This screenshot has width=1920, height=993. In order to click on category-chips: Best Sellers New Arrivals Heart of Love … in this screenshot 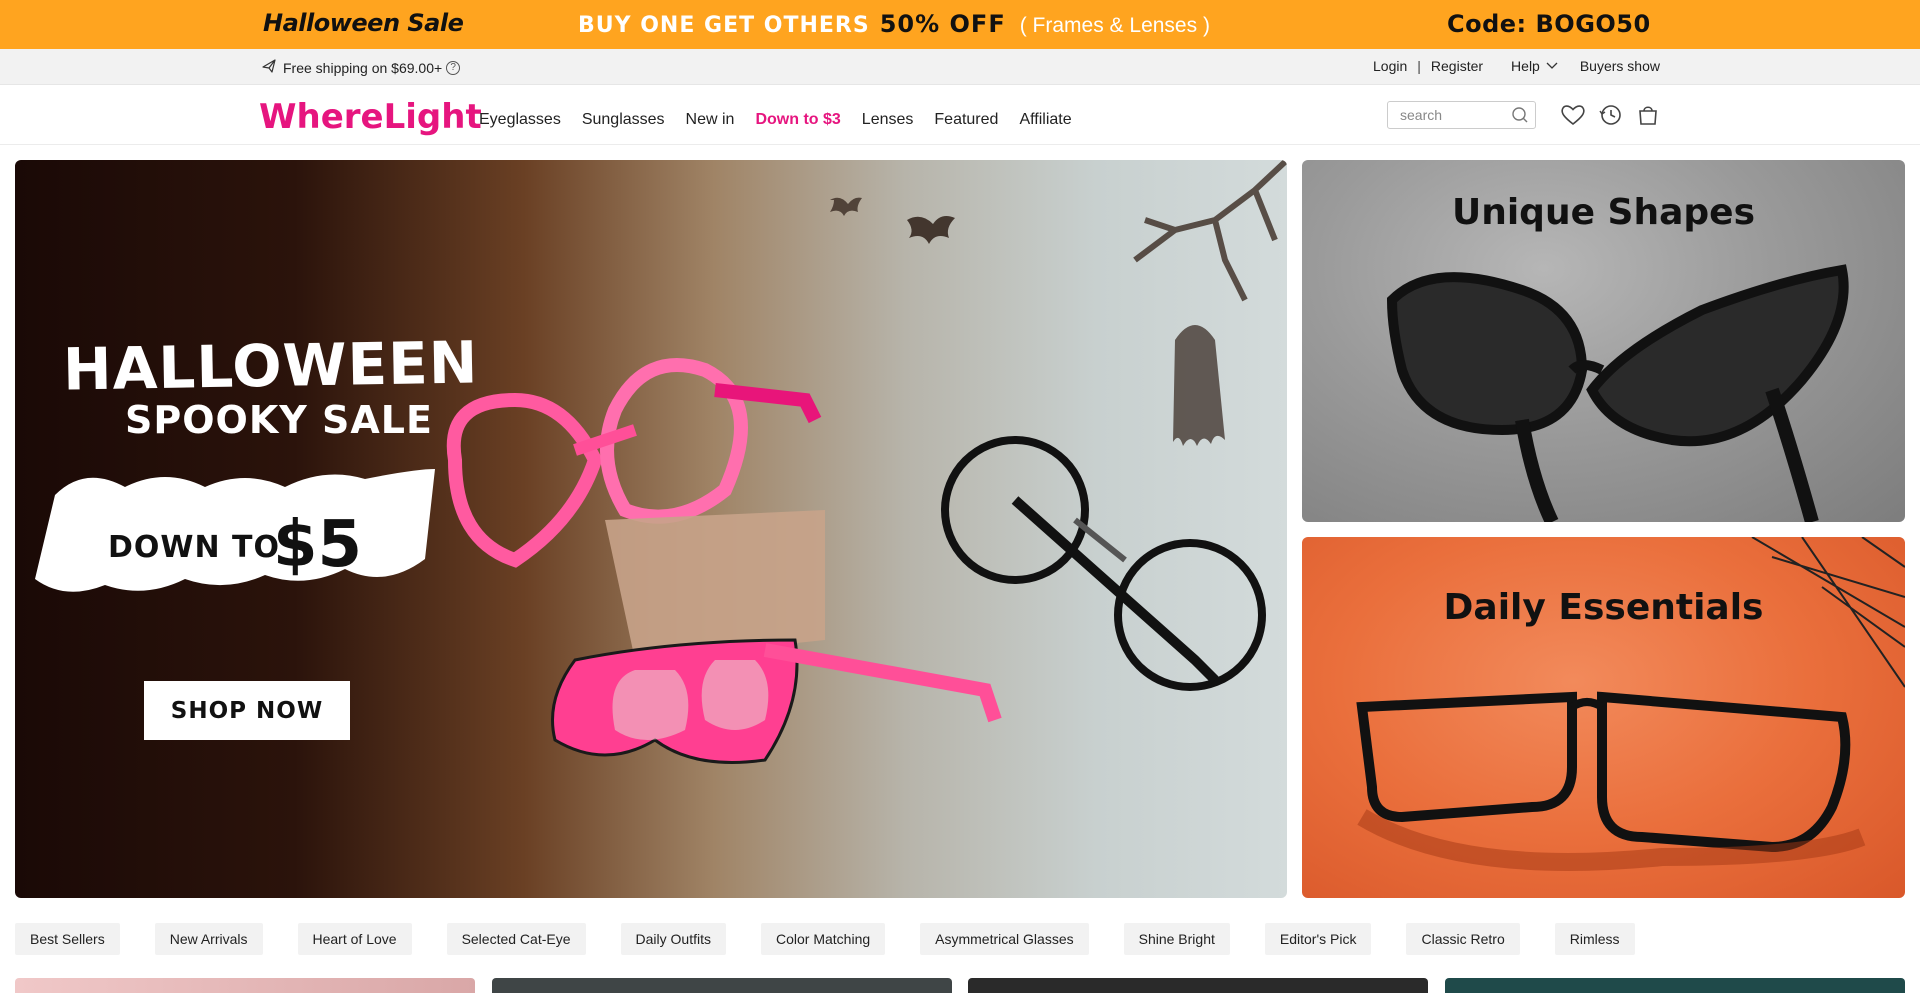, I will do `click(842, 939)`.